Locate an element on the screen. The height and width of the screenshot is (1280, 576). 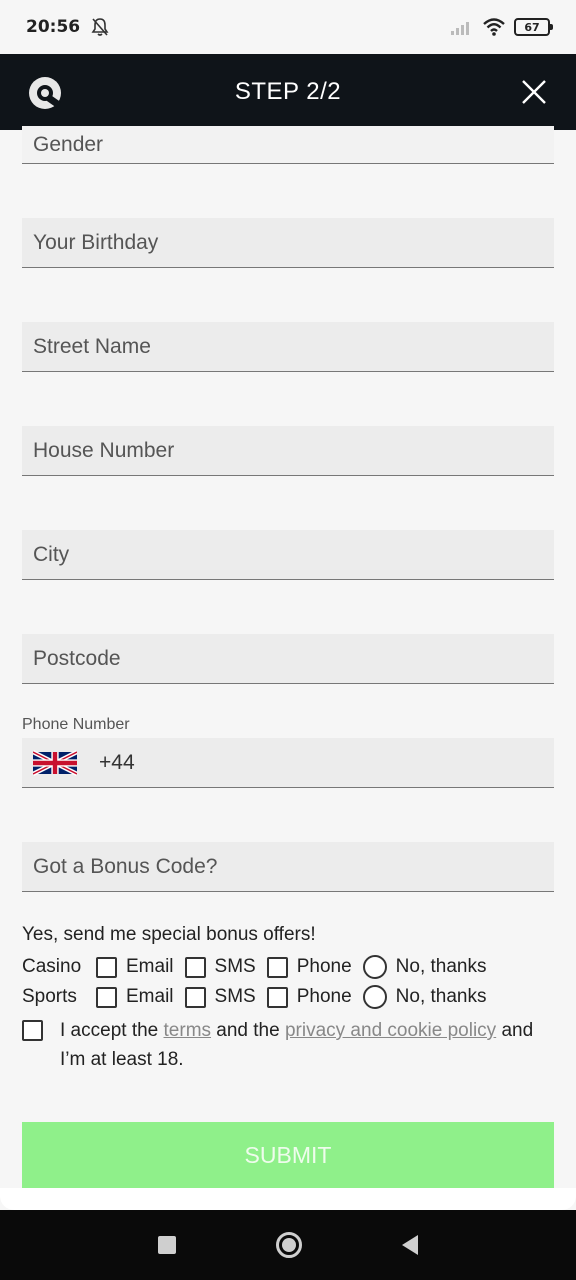
status-time: 20:56 is located at coordinates (53, 27).